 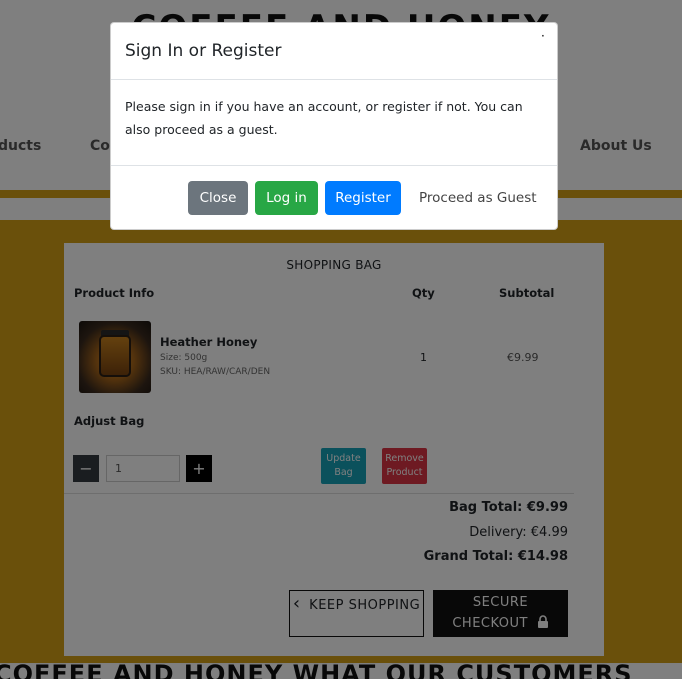 What do you see at coordinates (218, 198) in the screenshot?
I see `close-button: Close` at bounding box center [218, 198].